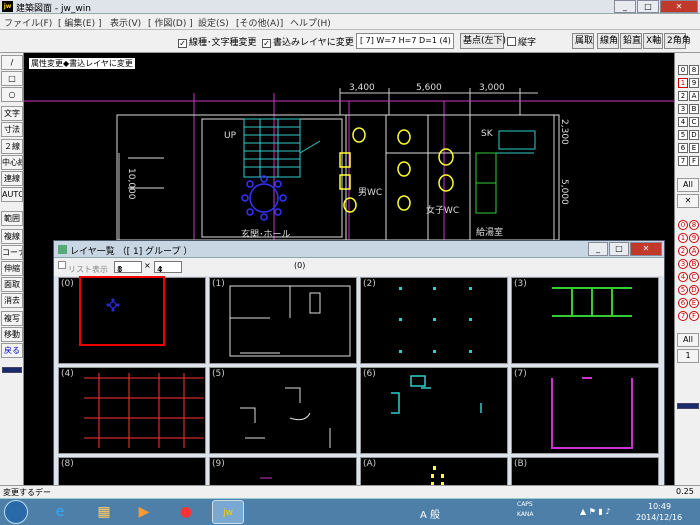 The image size is (700, 525). I want to click on layer-f: F, so click(694, 161).